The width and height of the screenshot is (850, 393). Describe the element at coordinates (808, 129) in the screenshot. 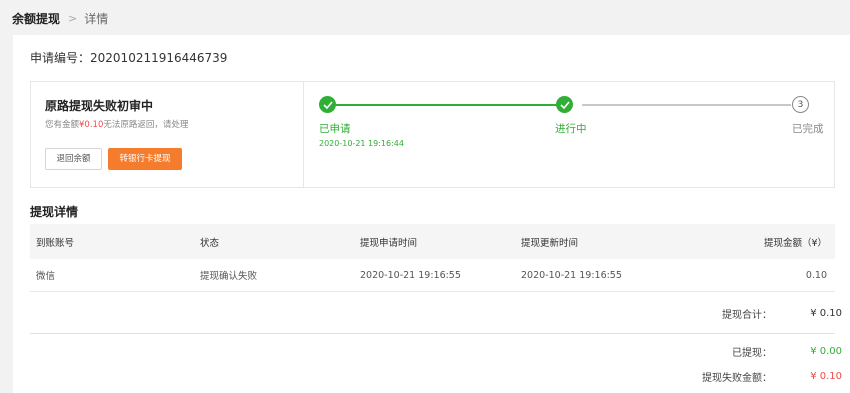

I see `step-3-label: 已完成` at that location.